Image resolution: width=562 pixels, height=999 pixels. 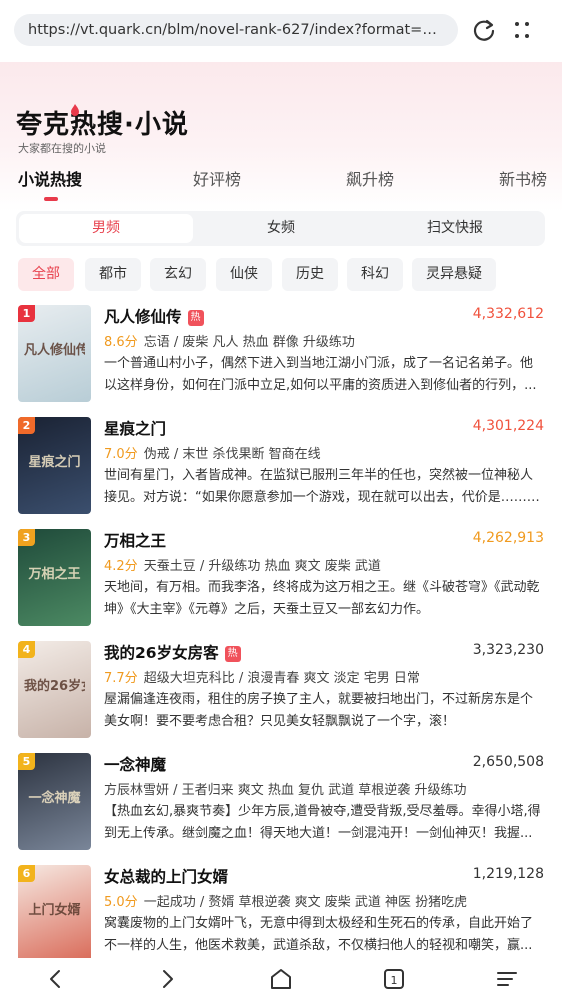 I want to click on book-cover: 4 我的26岁女房客, so click(x=54, y=689).